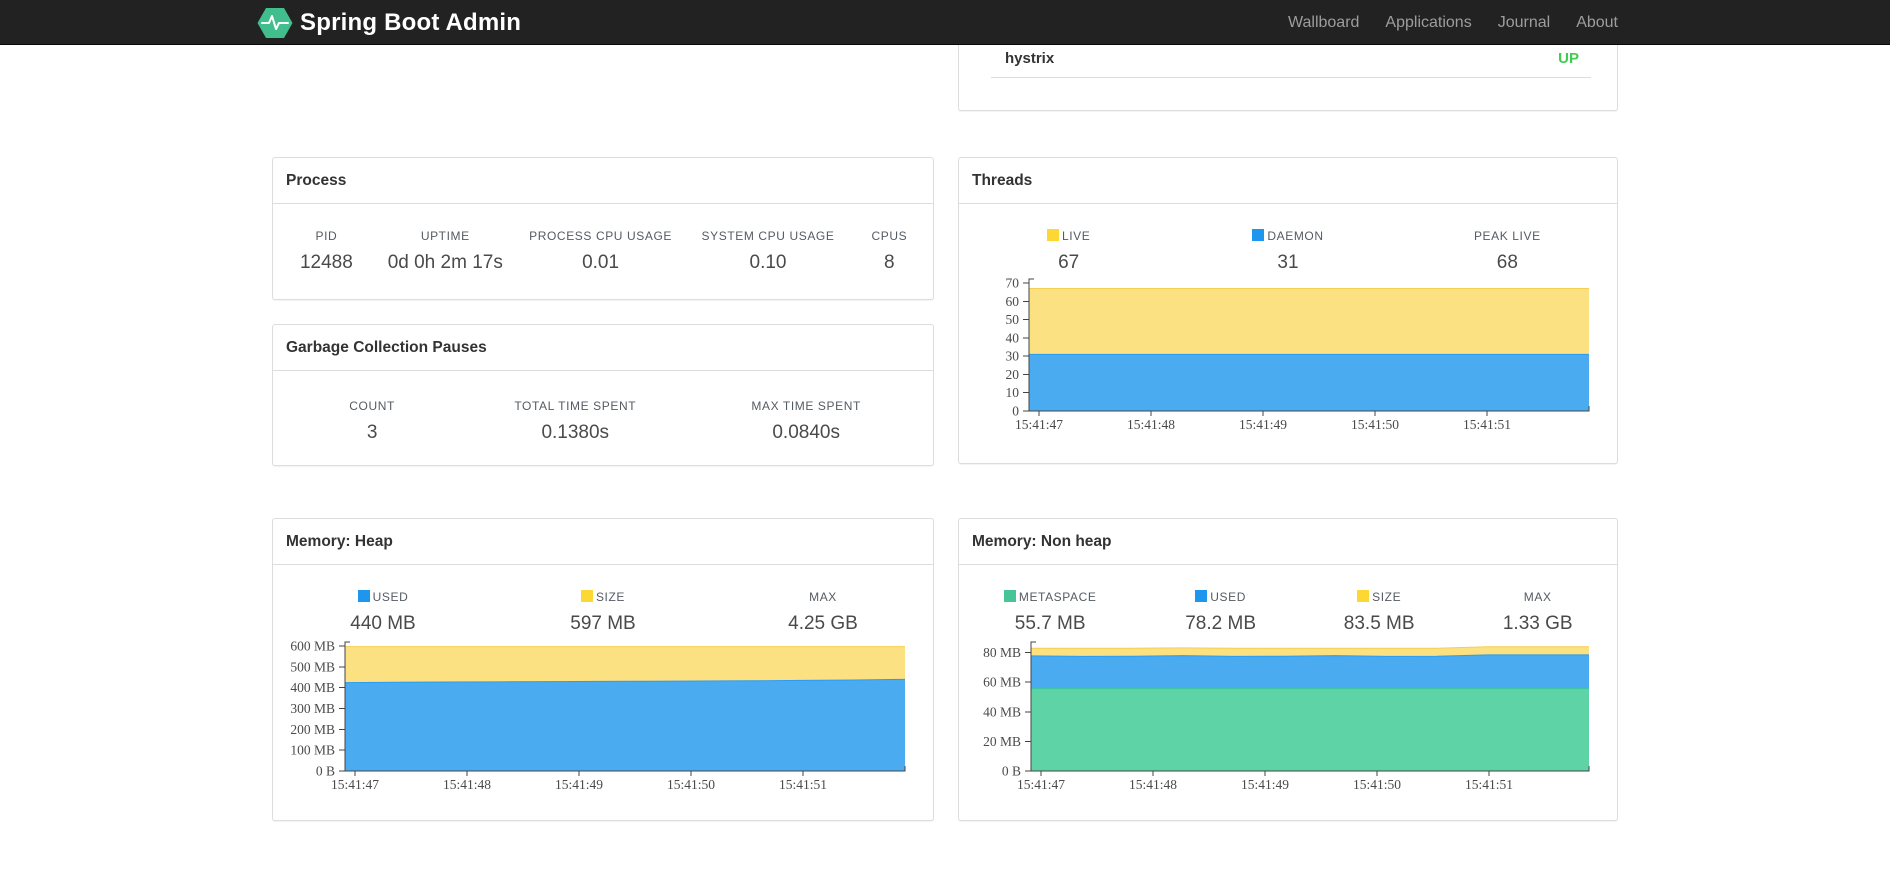 The image size is (1890, 892). I want to click on stat-nonheap-size: SIZE 83.5 MB, so click(1379, 612).